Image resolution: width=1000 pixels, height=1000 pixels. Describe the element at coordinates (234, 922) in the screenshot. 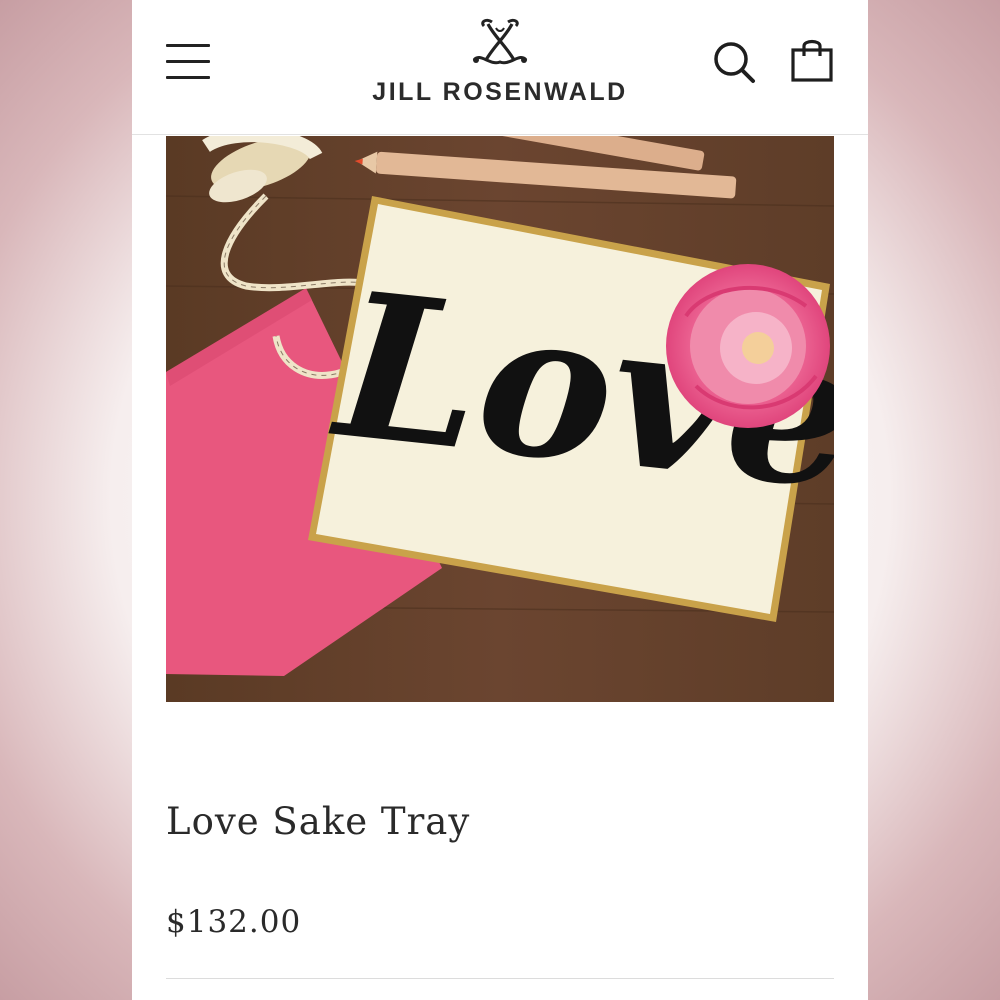

I see `product-price: $132.00` at that location.